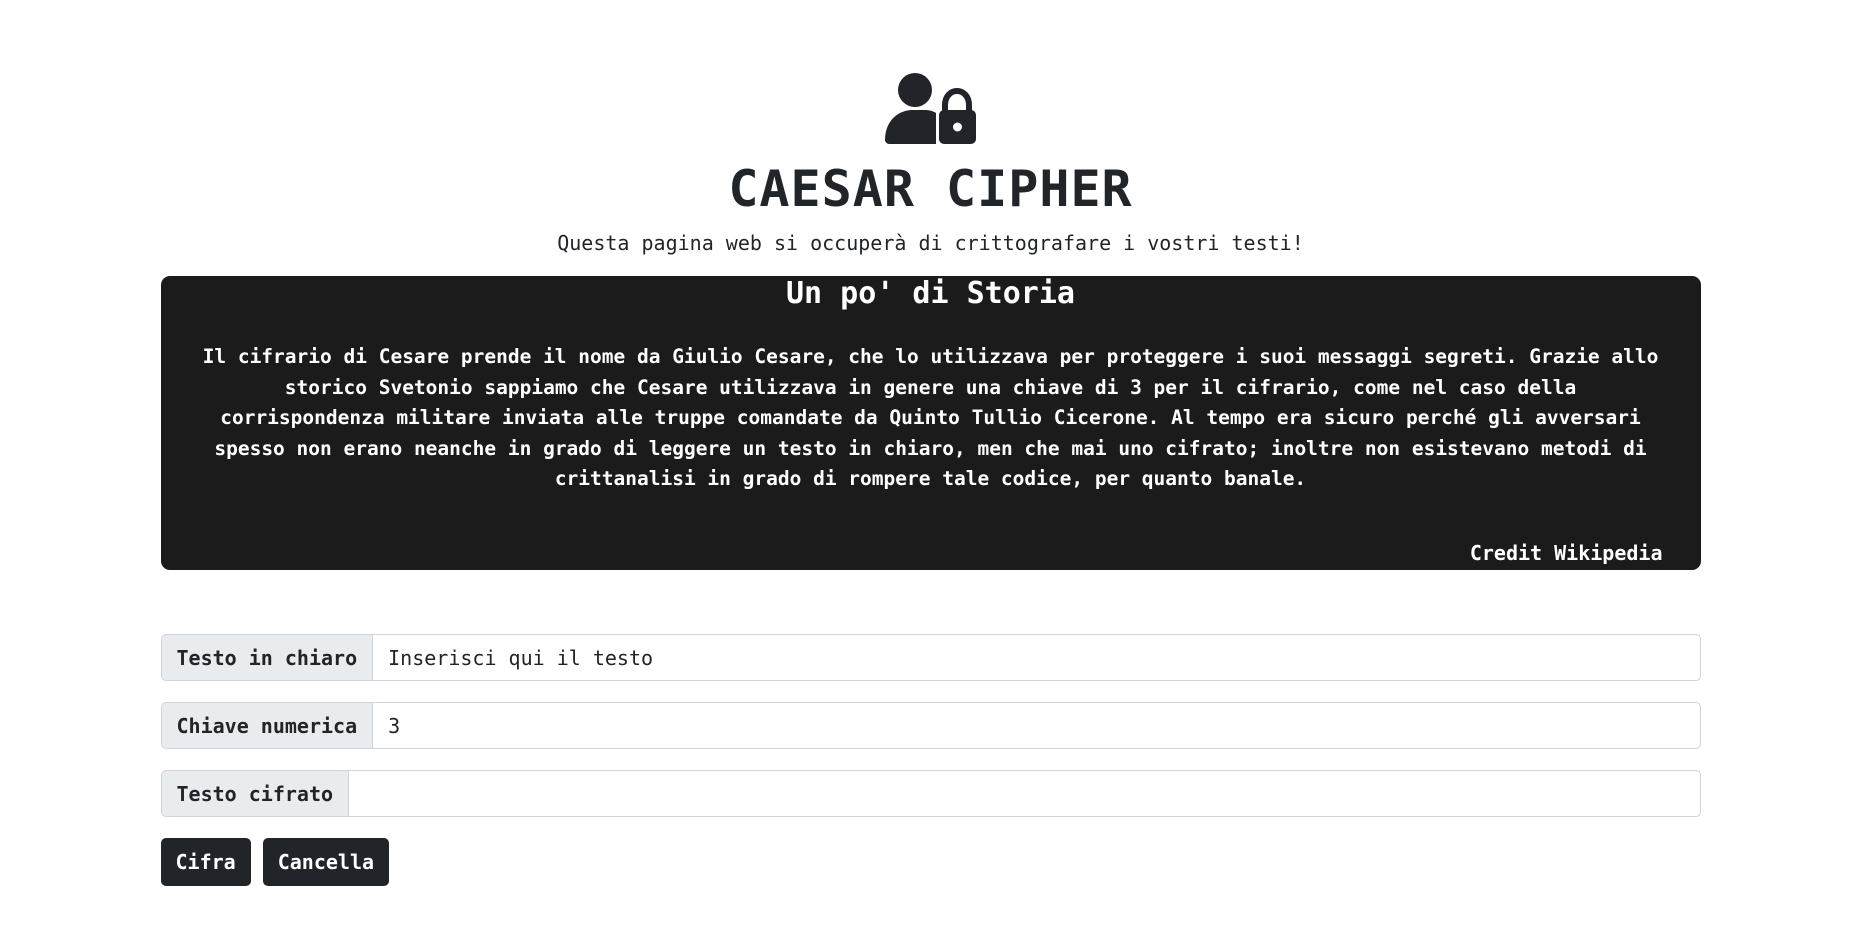  What do you see at coordinates (205, 862) in the screenshot?
I see `encrypt-button: Cifra` at bounding box center [205, 862].